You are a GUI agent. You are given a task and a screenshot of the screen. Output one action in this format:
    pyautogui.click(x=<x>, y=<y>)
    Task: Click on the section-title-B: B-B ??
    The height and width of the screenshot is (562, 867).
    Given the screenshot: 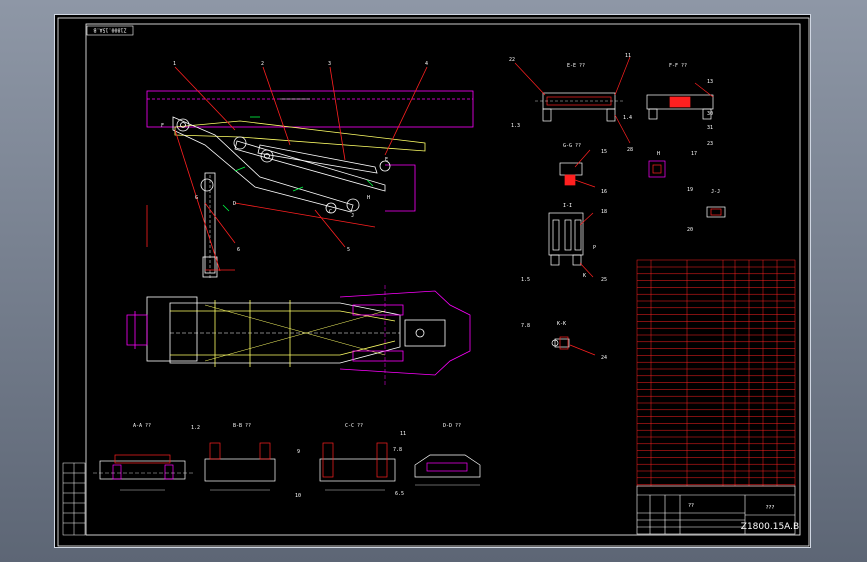 What is the action you would take?
    pyautogui.click(x=242, y=426)
    